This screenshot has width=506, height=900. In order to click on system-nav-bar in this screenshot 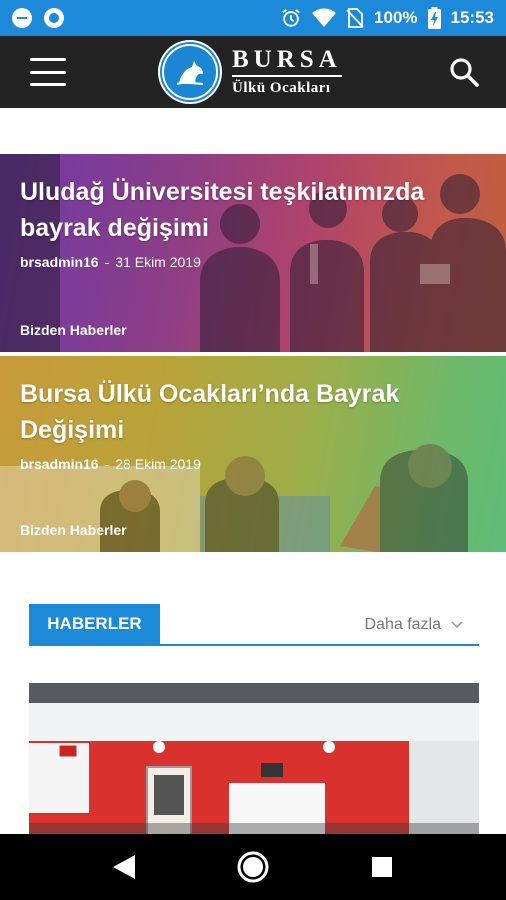, I will do `click(253, 867)`.